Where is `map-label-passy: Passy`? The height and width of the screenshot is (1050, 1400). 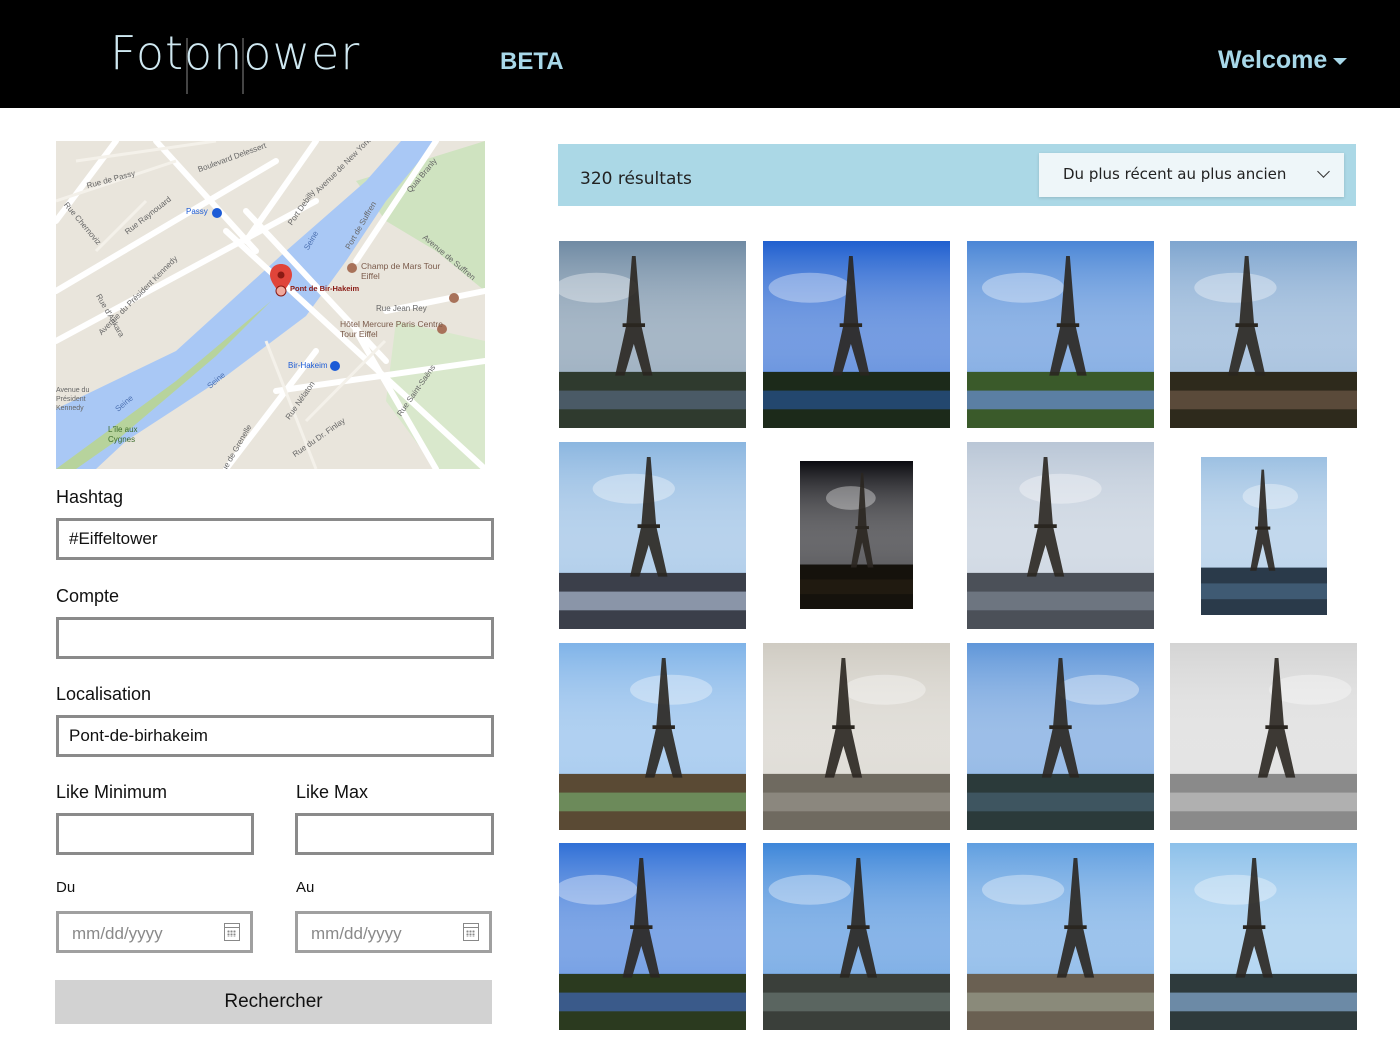 map-label-passy: Passy is located at coordinates (197, 211).